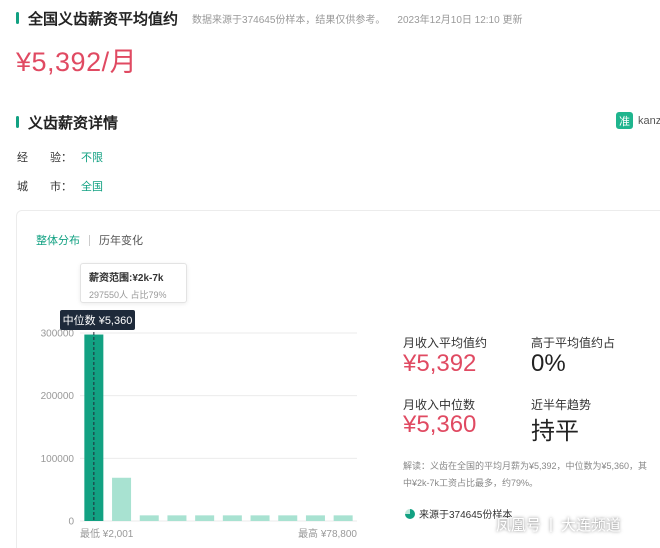  Describe the element at coordinates (126, 278) in the screenshot. I see `tooltip-title: 薪资范围:¥2k-7k` at that location.